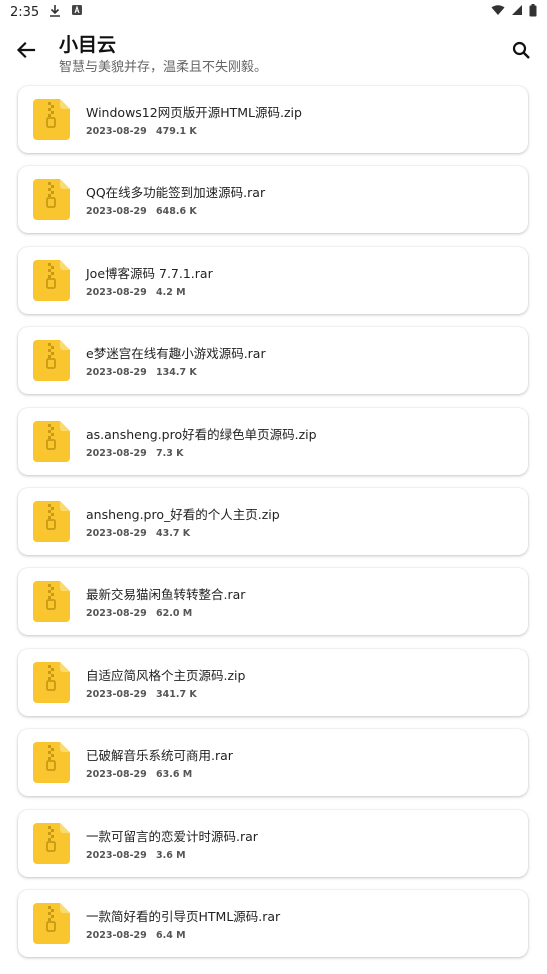 The image size is (547, 974). I want to click on file-size: 6.4 M, so click(171, 935).